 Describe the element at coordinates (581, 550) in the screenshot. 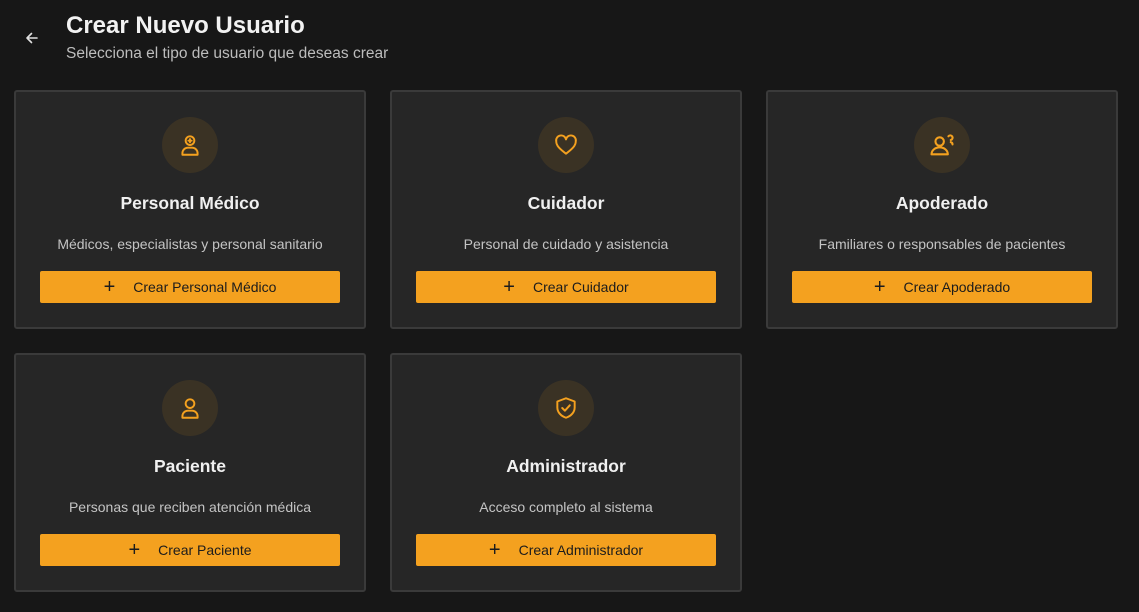

I see `button-label: Crear Administrador` at that location.